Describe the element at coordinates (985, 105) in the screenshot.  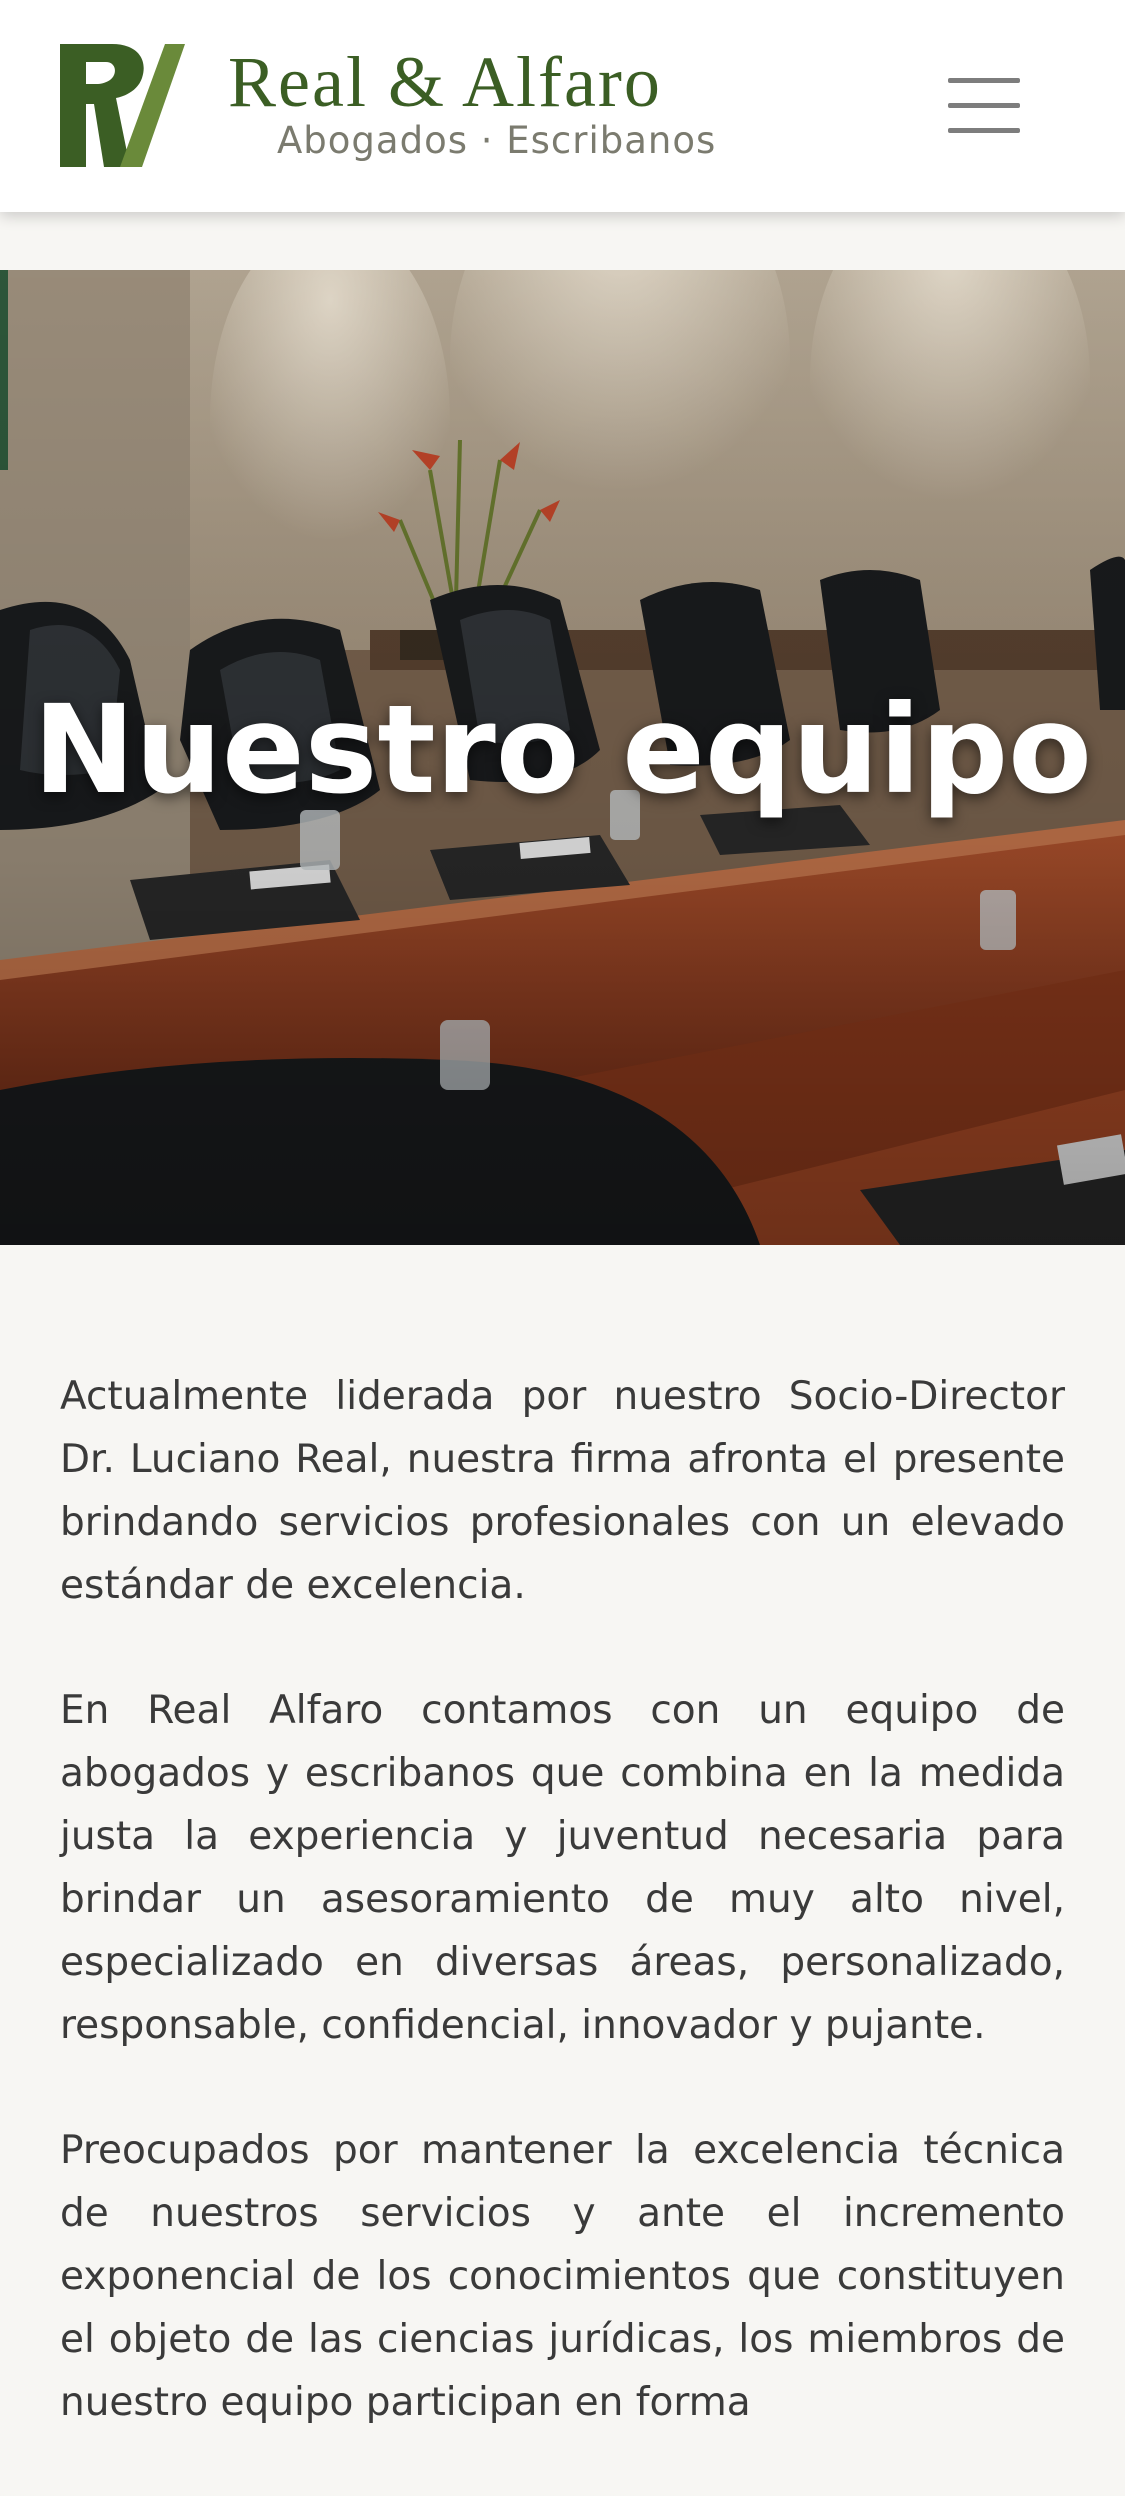
I see `hamburger-menu-icon` at that location.